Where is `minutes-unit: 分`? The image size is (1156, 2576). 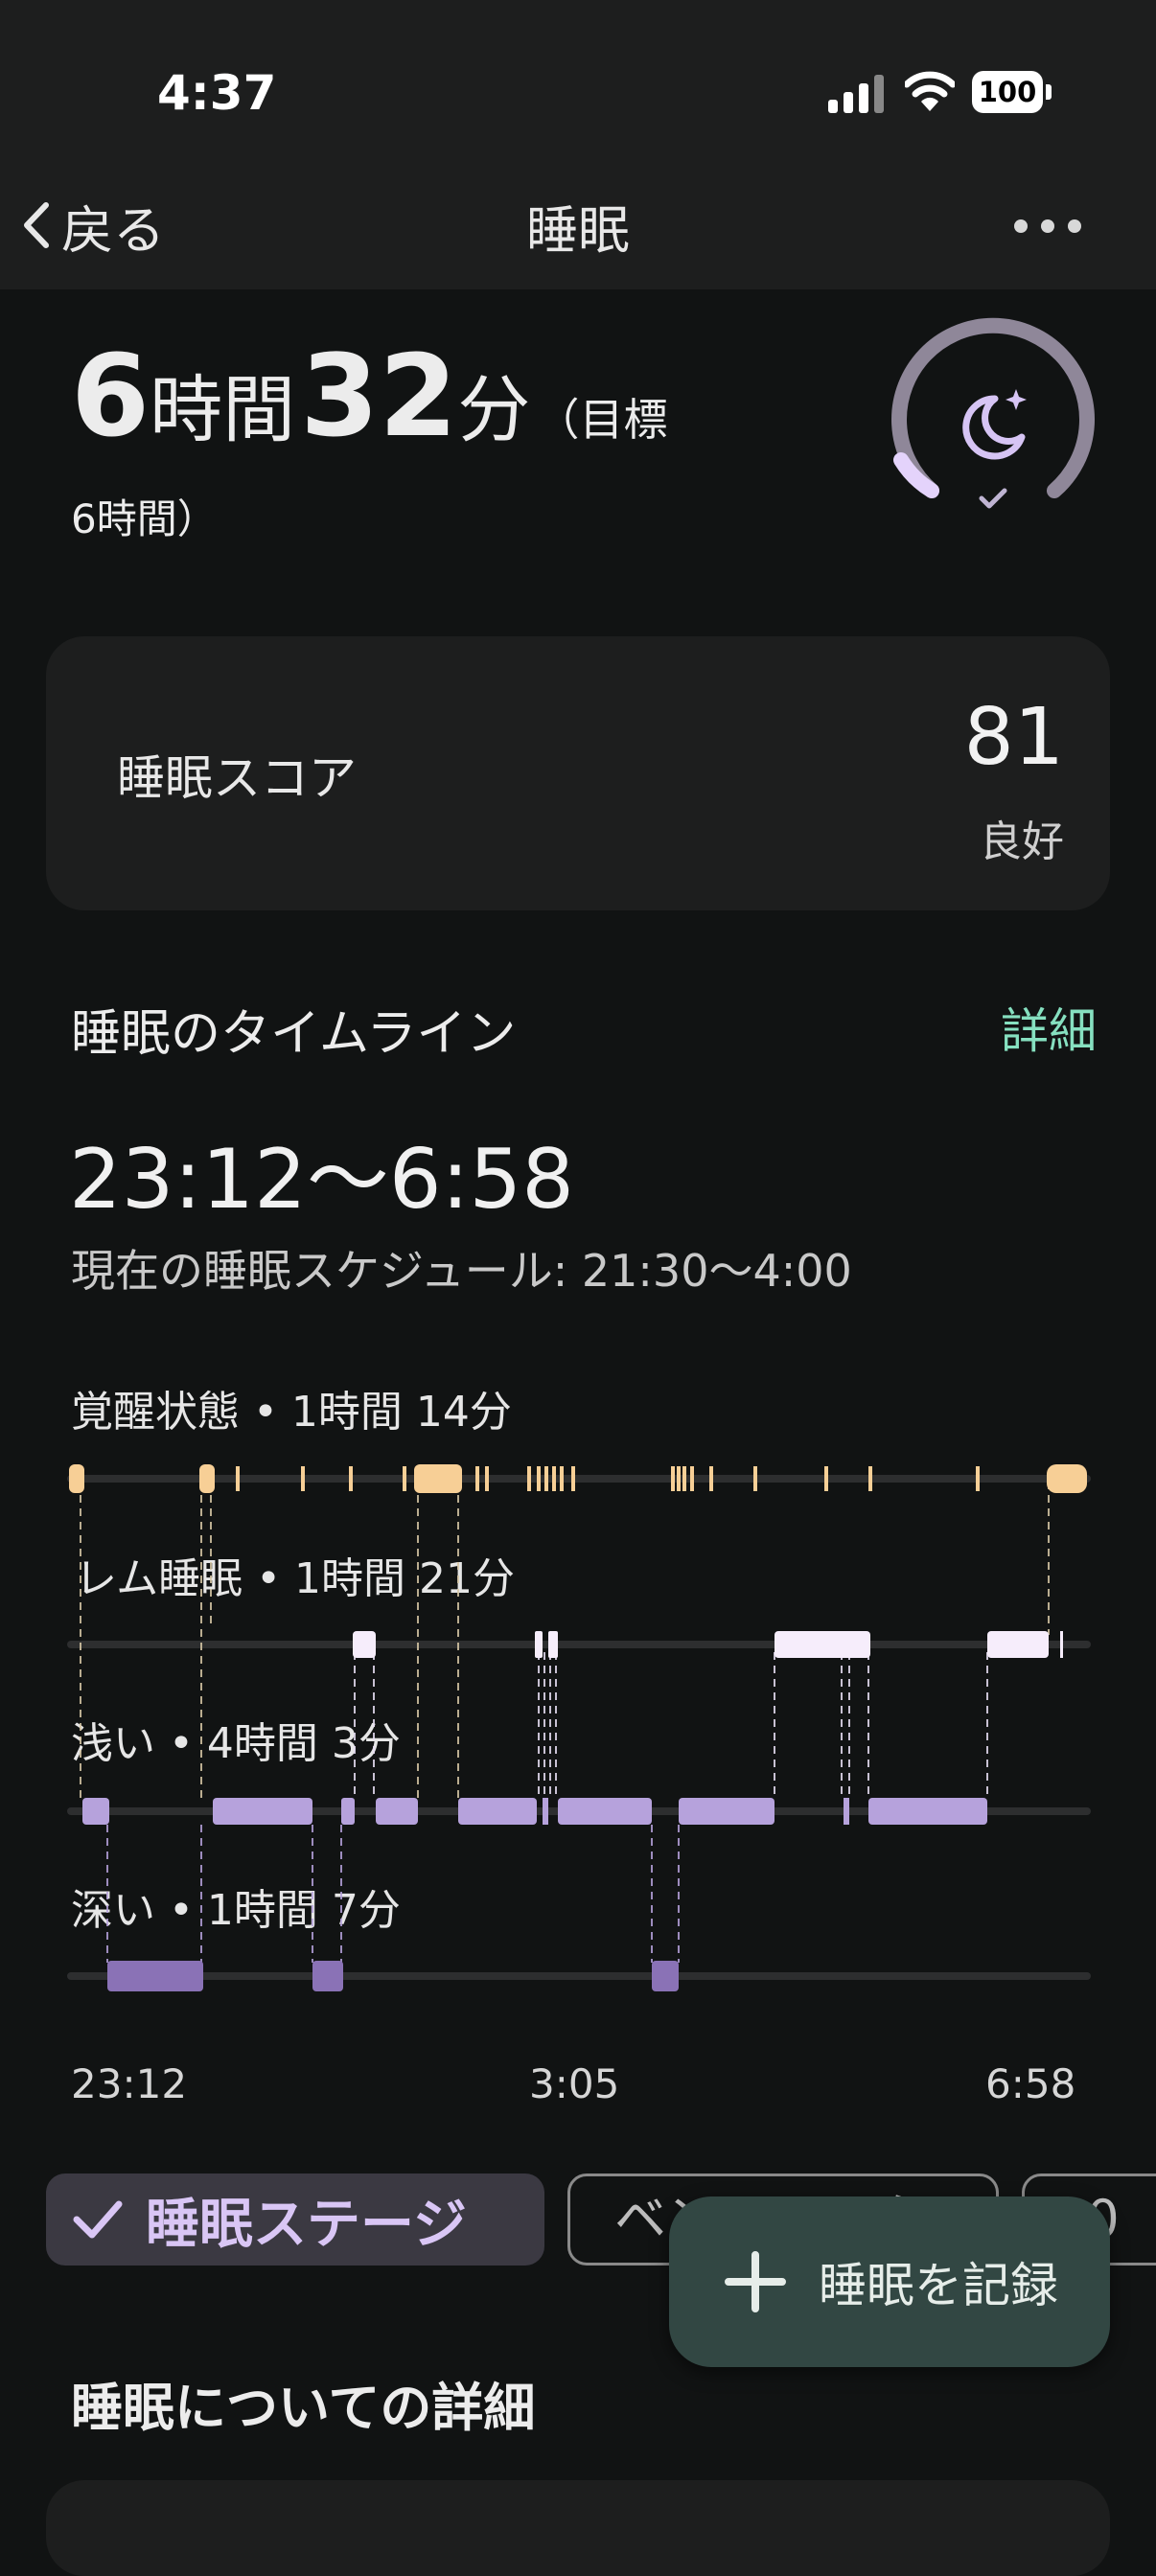
minutes-unit: 分 is located at coordinates (494, 409).